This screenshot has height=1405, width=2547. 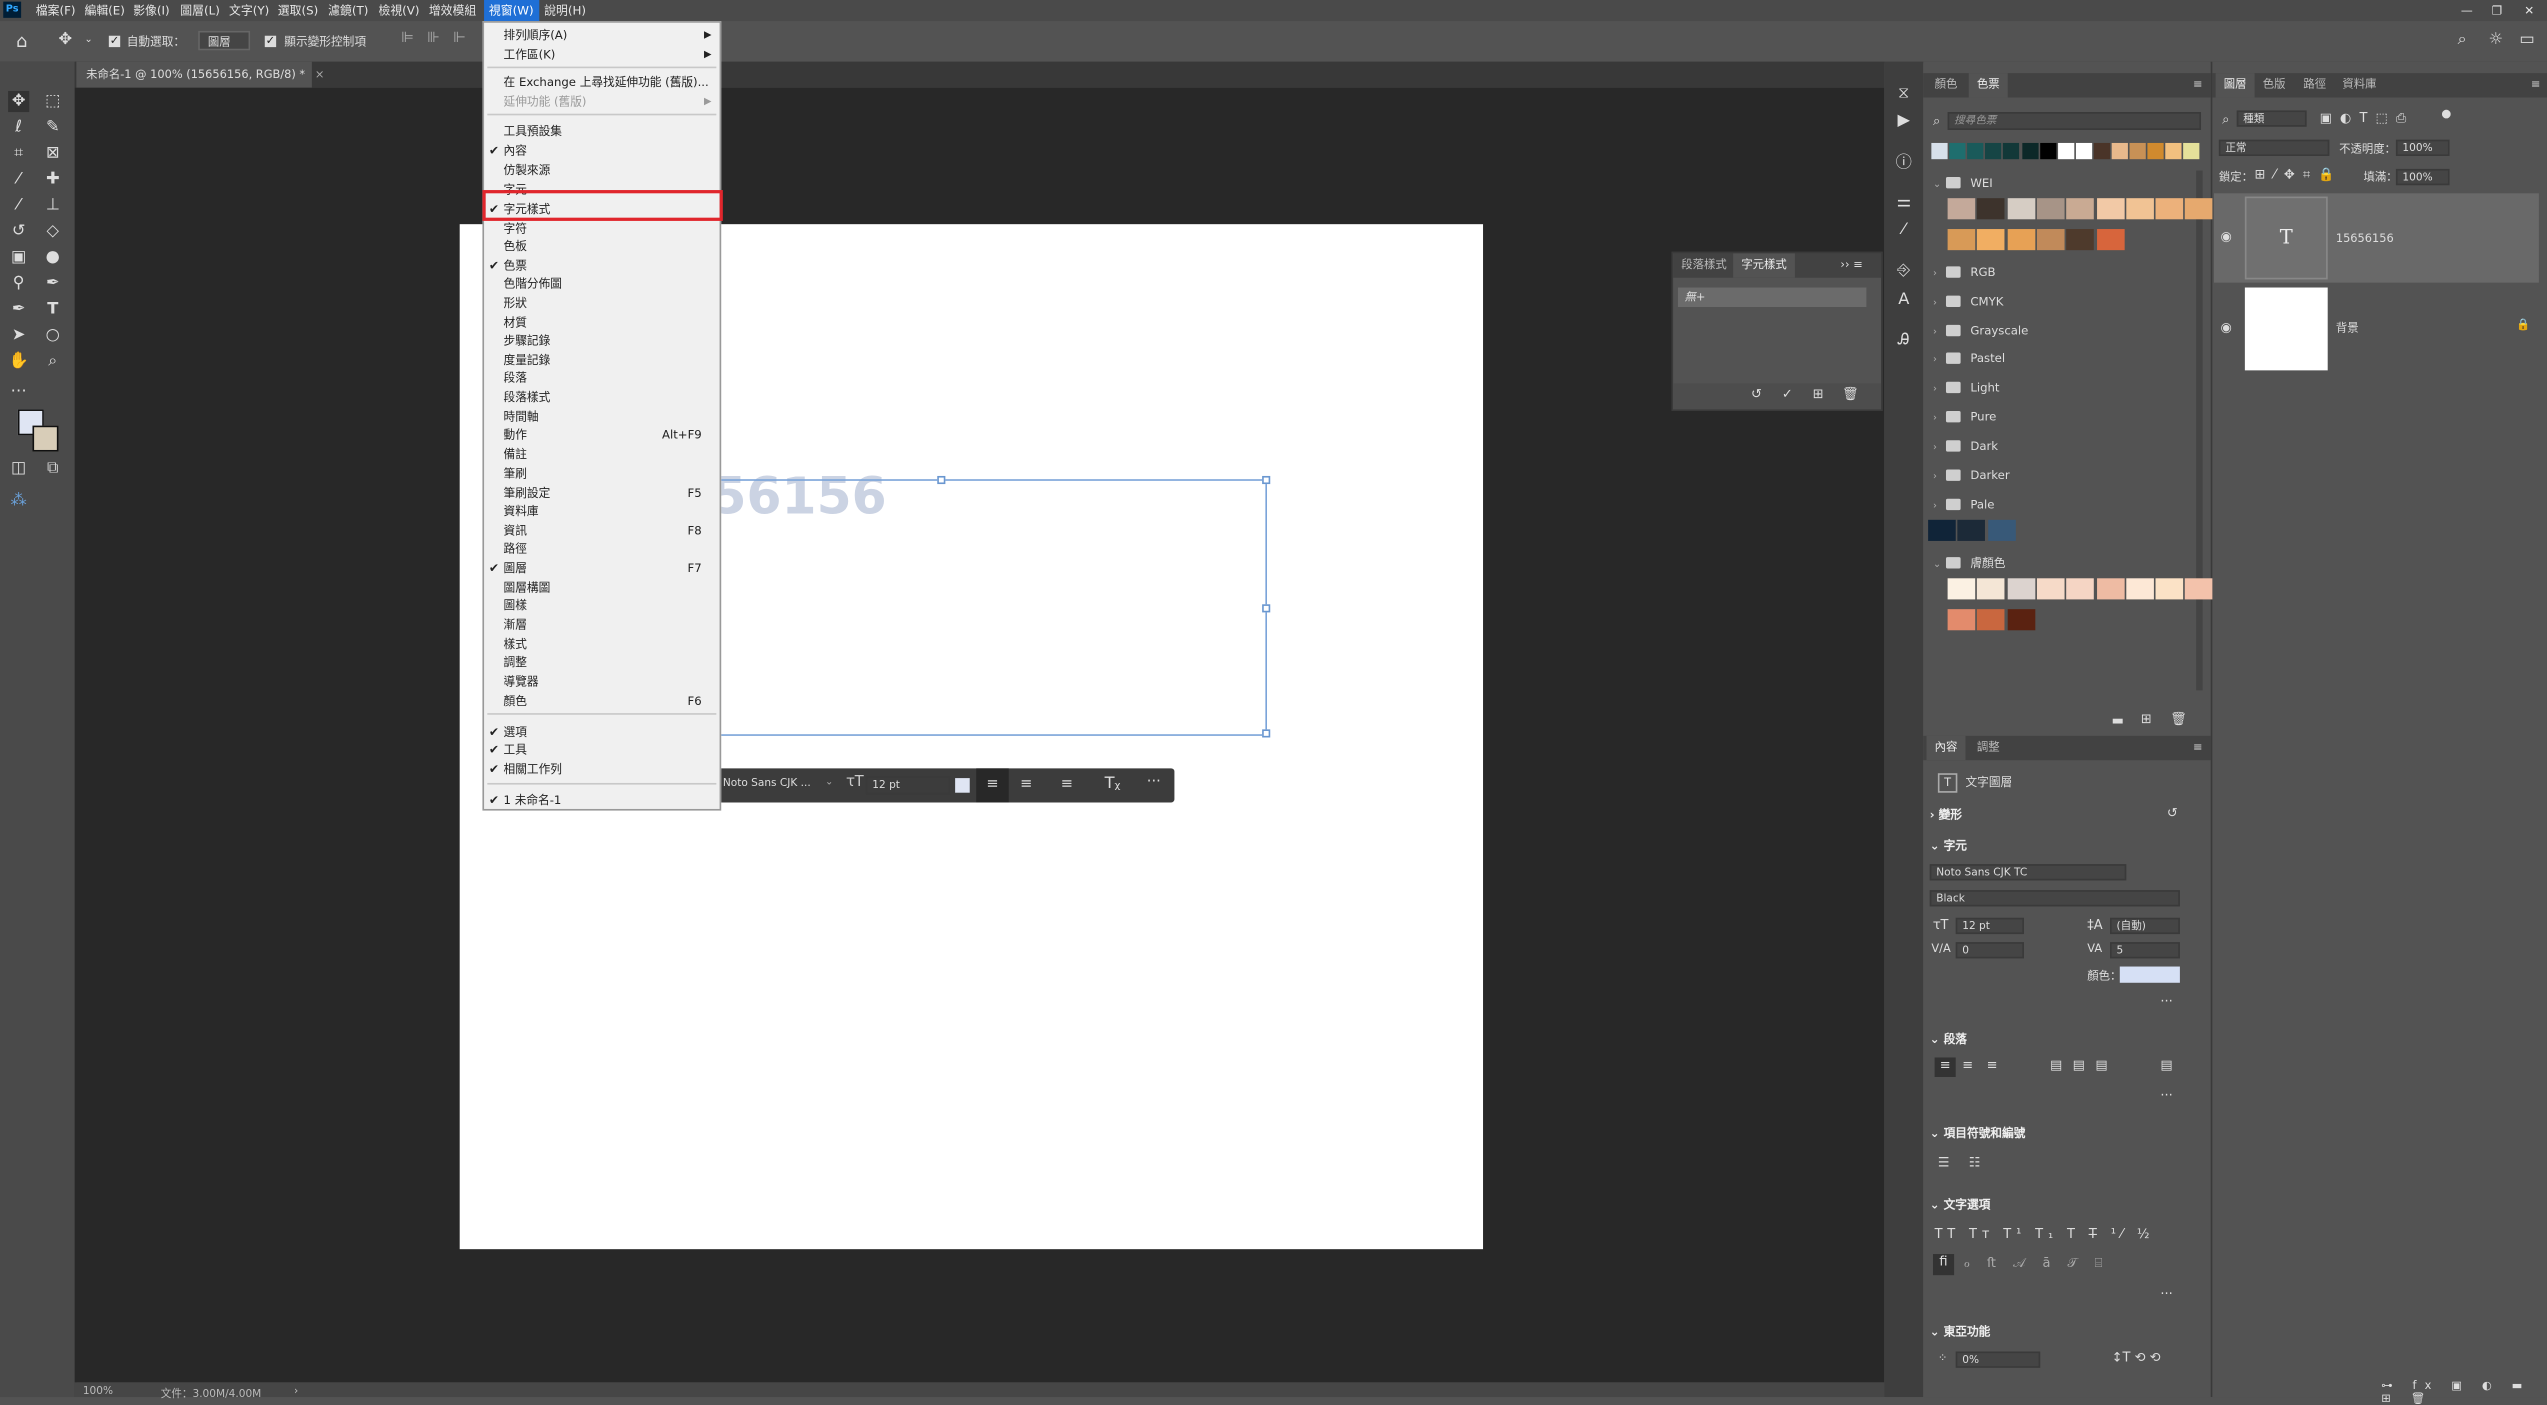 I want to click on menu-edit: 編輯(E), so click(x=104, y=11).